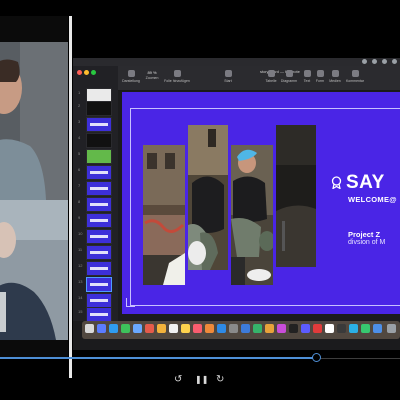  I want to click on split-divider, so click(70, 197).